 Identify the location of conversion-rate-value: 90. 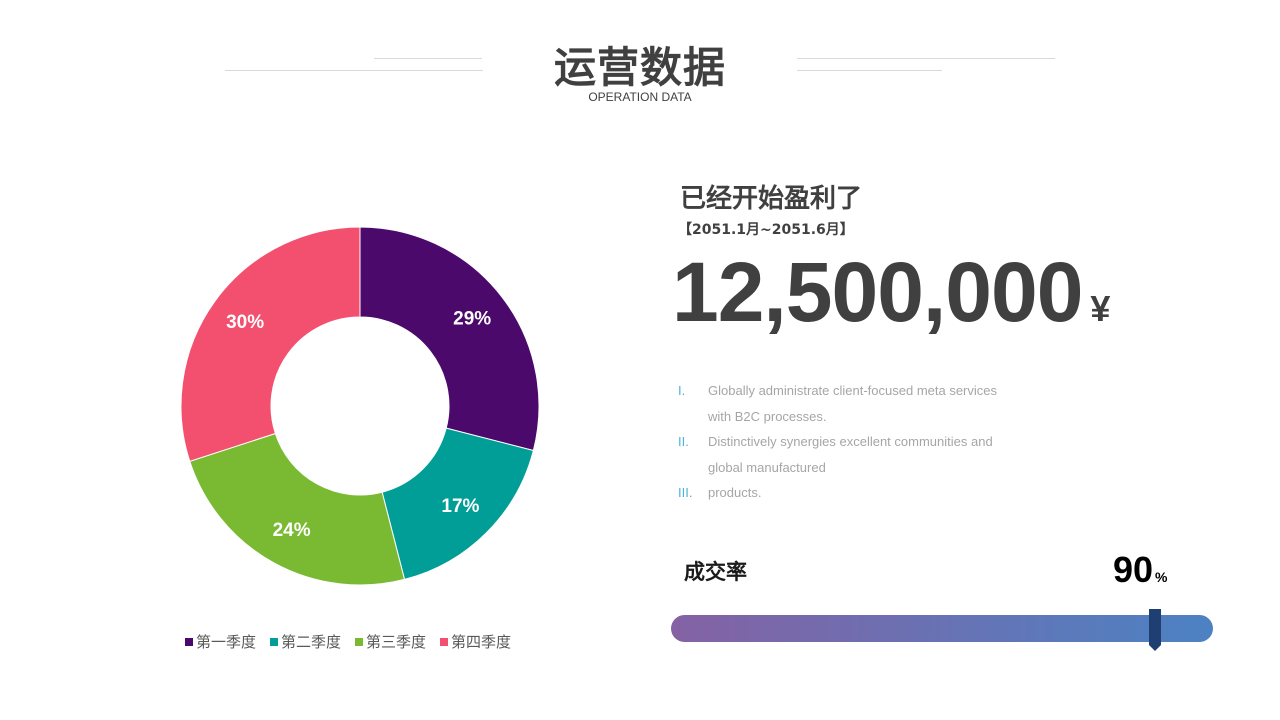
(1133, 569).